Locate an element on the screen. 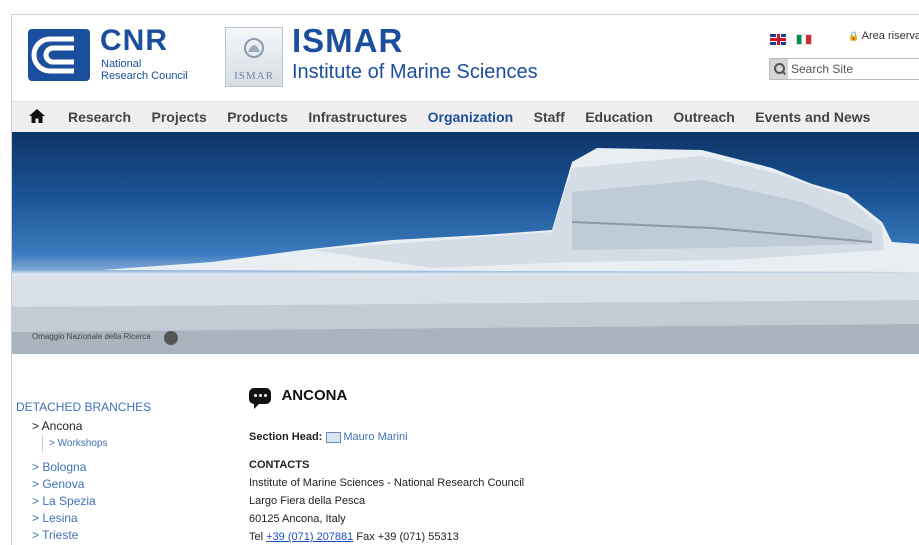 This screenshot has height=545, width=919. cnr-subtitle: National Research Council is located at coordinates (144, 70).